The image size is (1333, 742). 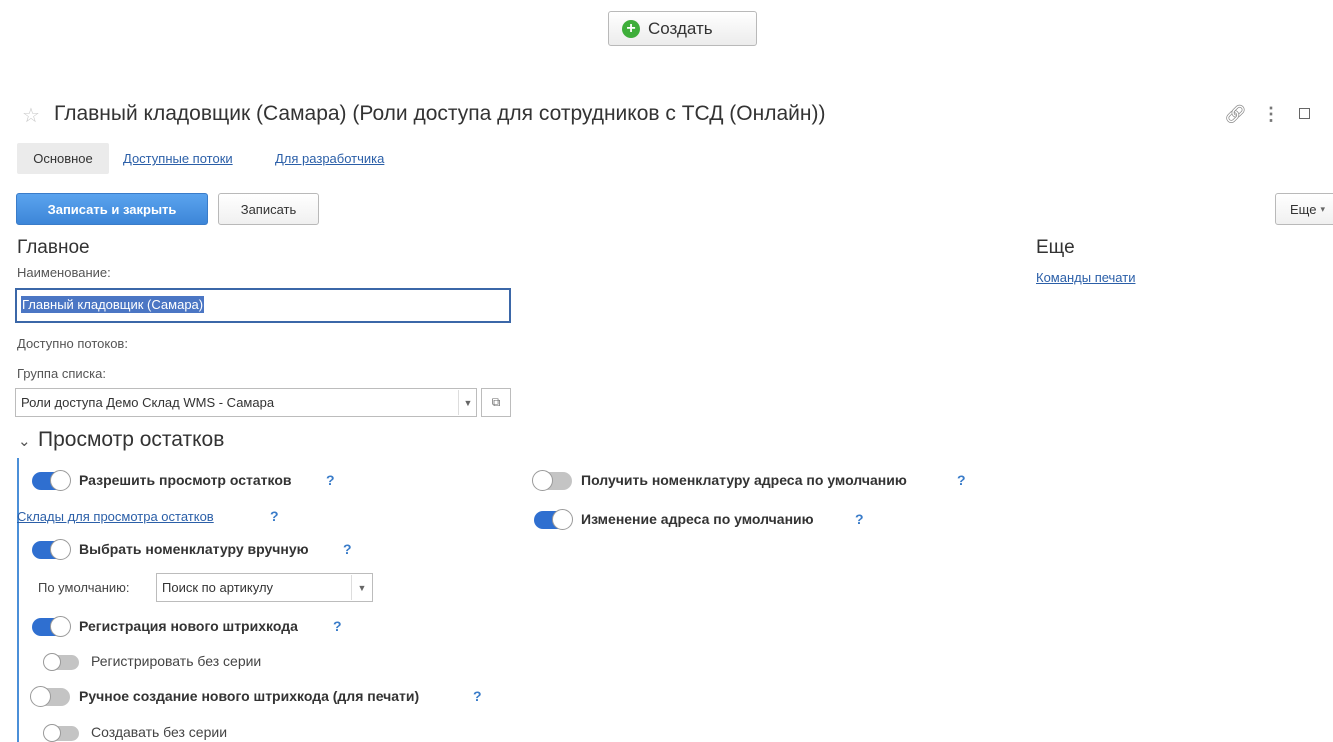 I want to click on more-actions-button: Еще ▾, so click(x=1304, y=209).